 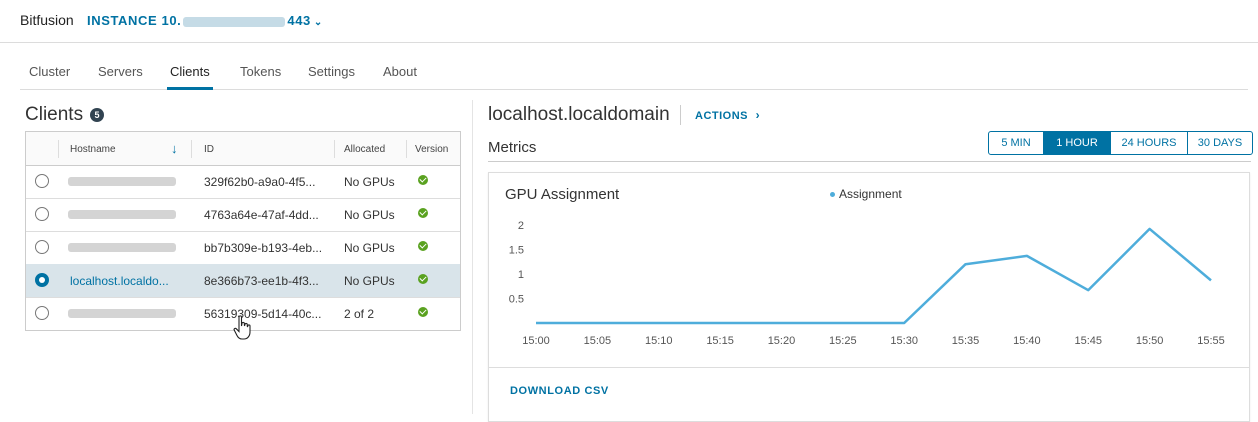 I want to click on panel-divider, so click(x=472, y=257).